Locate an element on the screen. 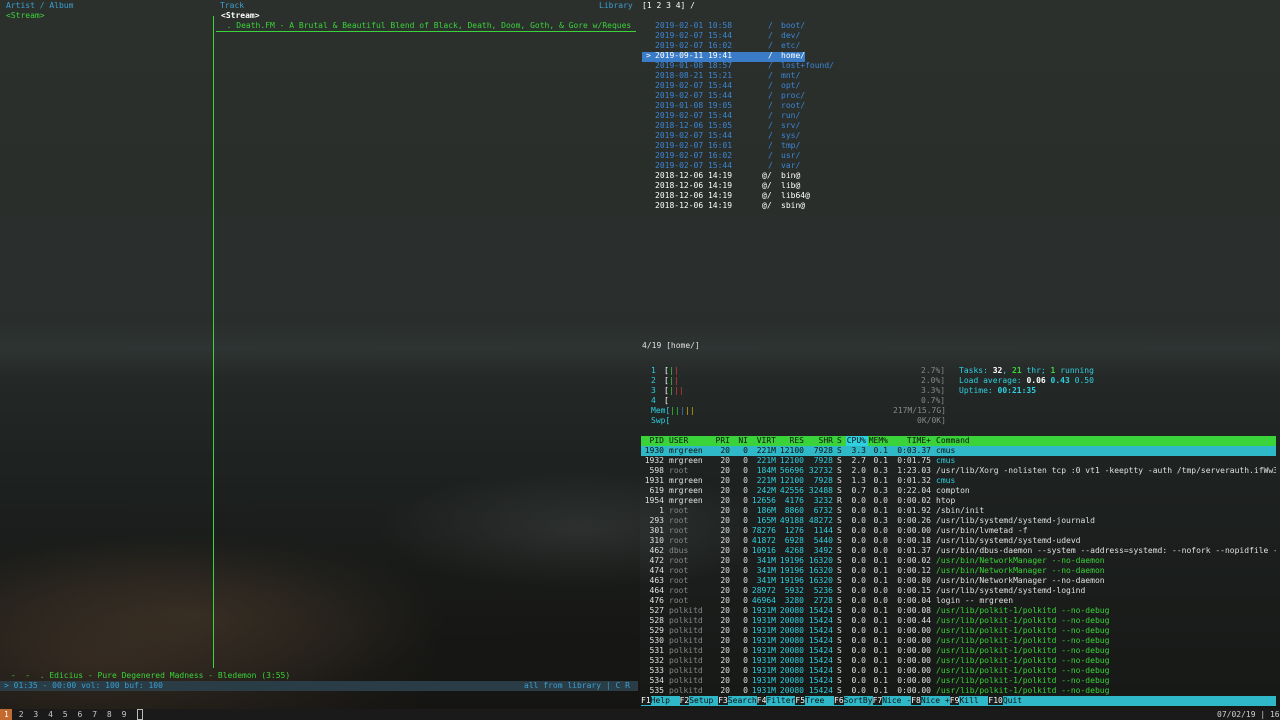 Image resolution: width=1280 pixels, height=720 pixels. htop-cell-pid: 463 is located at coordinates (656, 580).